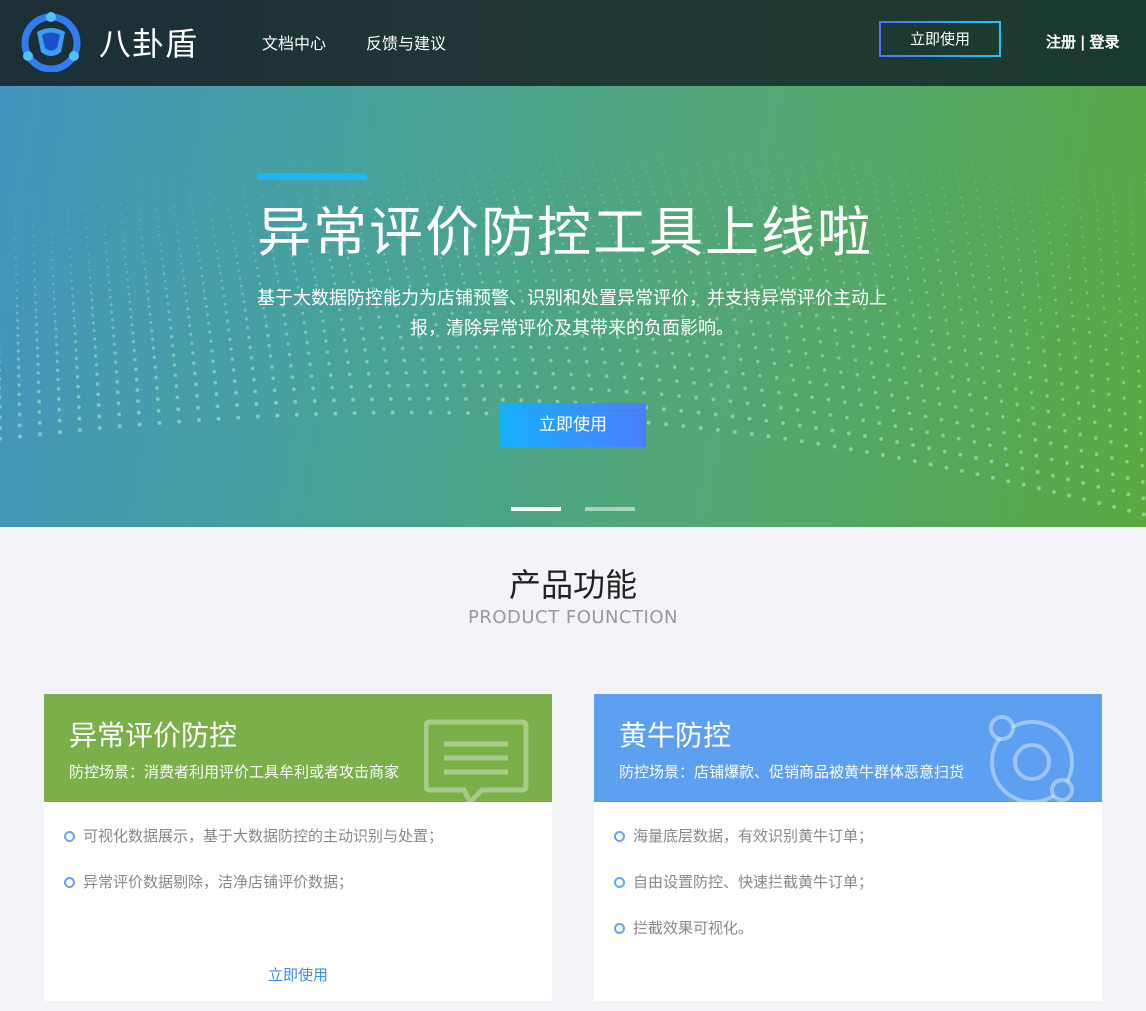 The width and height of the screenshot is (1146, 1011). Describe the element at coordinates (573, 43) in the screenshot. I see `top-header: 八卦盾 文档中心 反馈与建议 立即使用 注册 | 登录` at that location.